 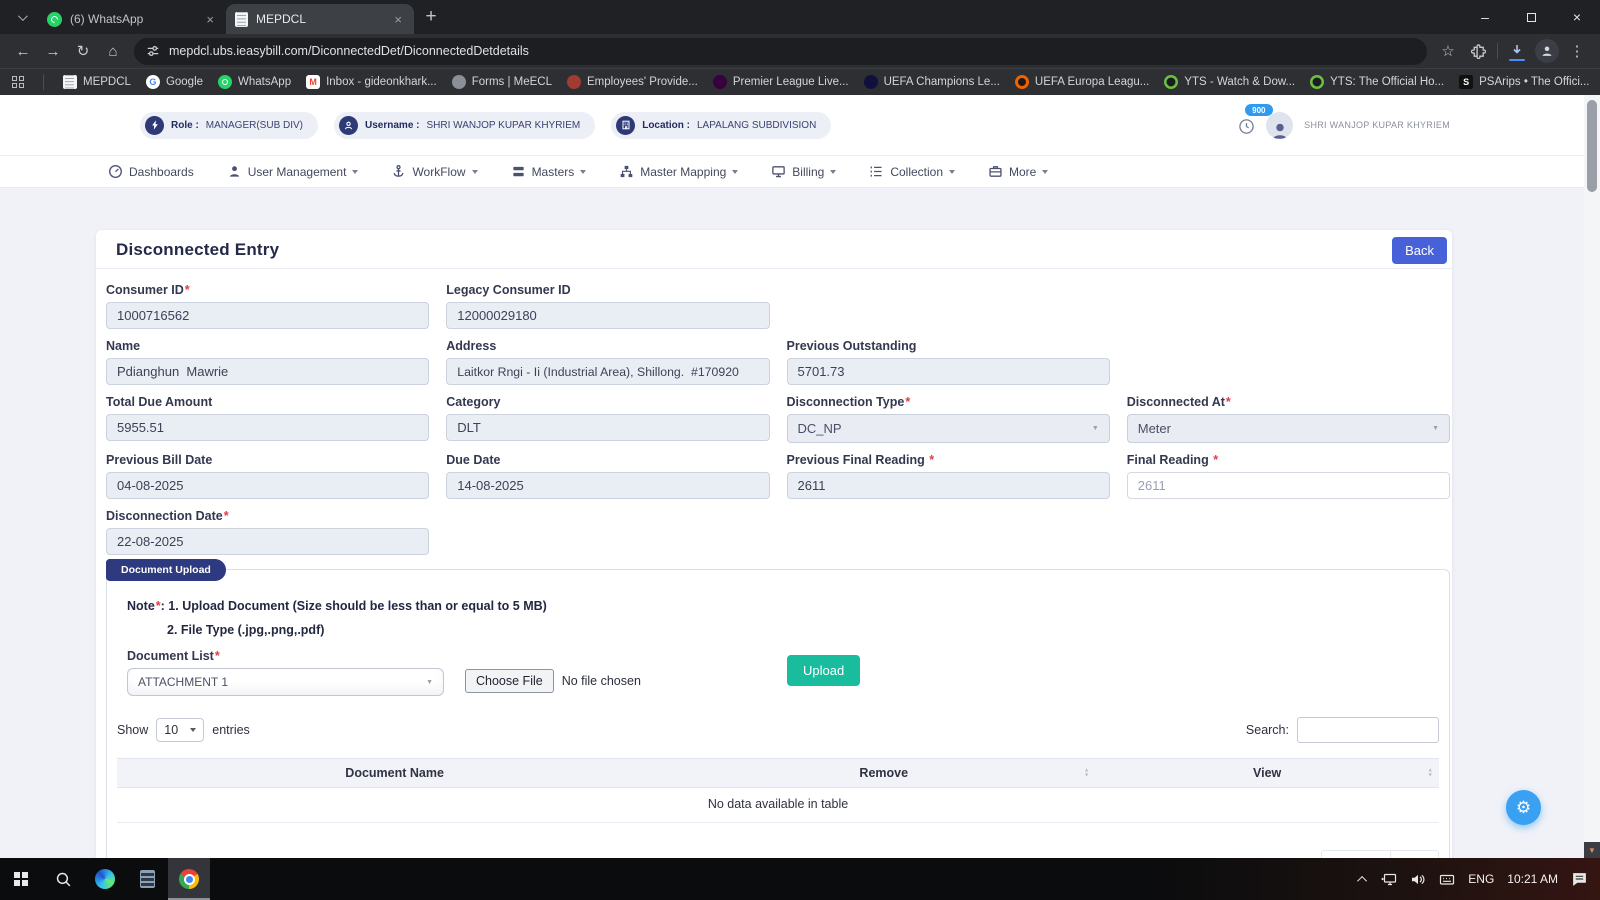 I want to click on consumer-id-input, so click(x=268, y=315).